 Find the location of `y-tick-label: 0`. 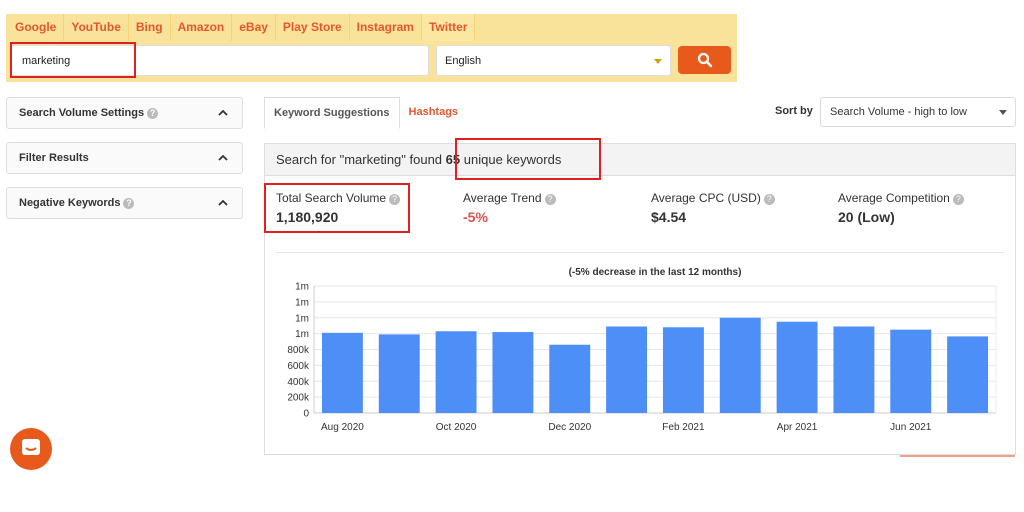

y-tick-label: 0 is located at coordinates (306, 414).